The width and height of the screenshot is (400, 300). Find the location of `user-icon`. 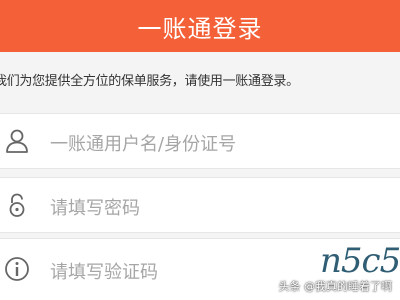

user-icon is located at coordinates (17, 141).